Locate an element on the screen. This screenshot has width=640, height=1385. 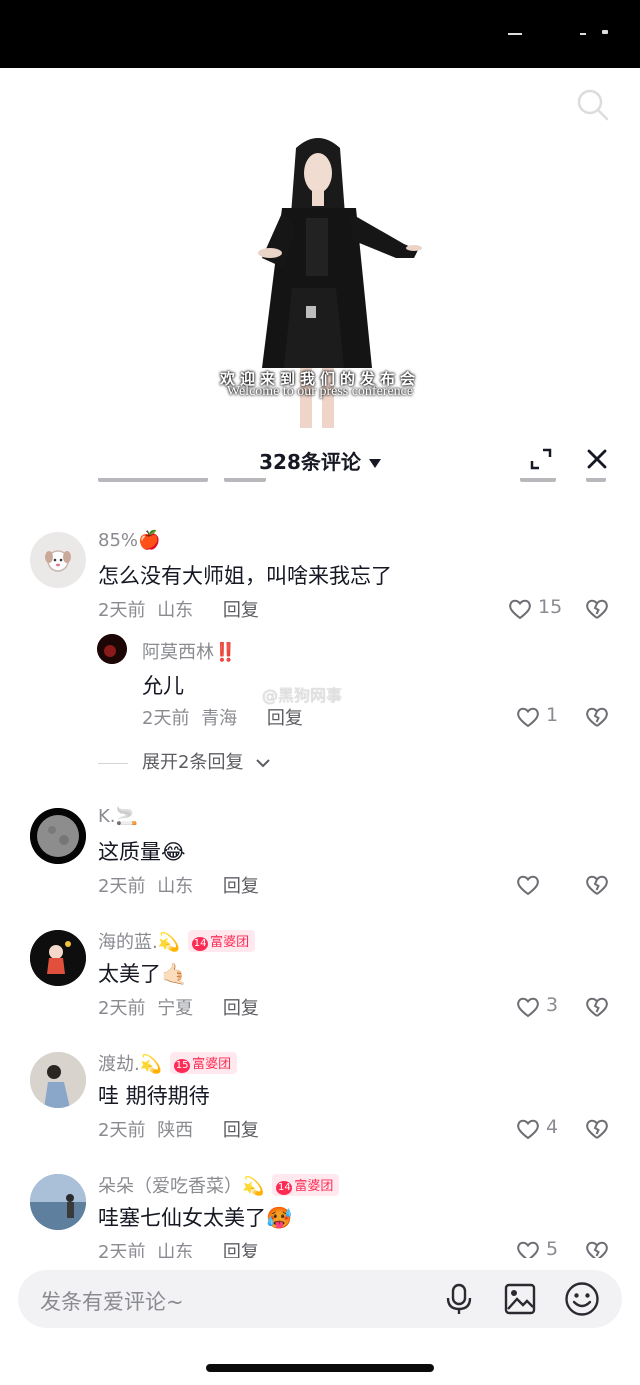
comment-text: 怎么没有大师姐，叫啥来我忘了 is located at coordinates (245, 576).